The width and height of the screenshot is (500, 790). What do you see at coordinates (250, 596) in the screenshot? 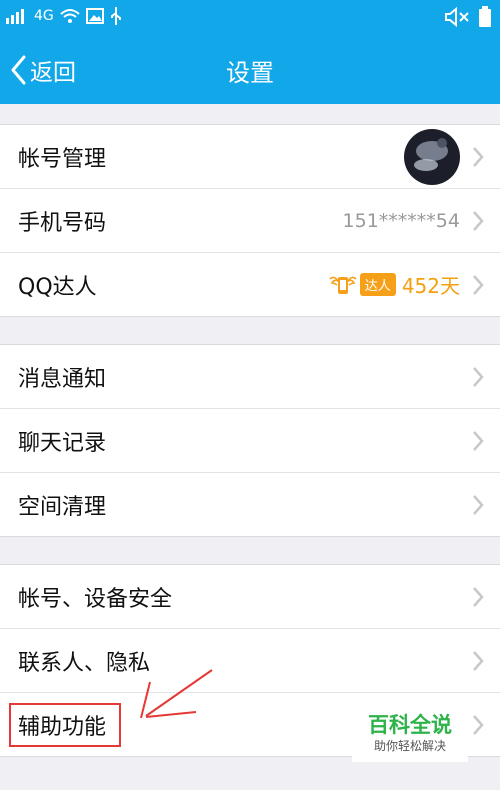
I see `row-account-device-security: 帐号、设备安全` at bounding box center [250, 596].